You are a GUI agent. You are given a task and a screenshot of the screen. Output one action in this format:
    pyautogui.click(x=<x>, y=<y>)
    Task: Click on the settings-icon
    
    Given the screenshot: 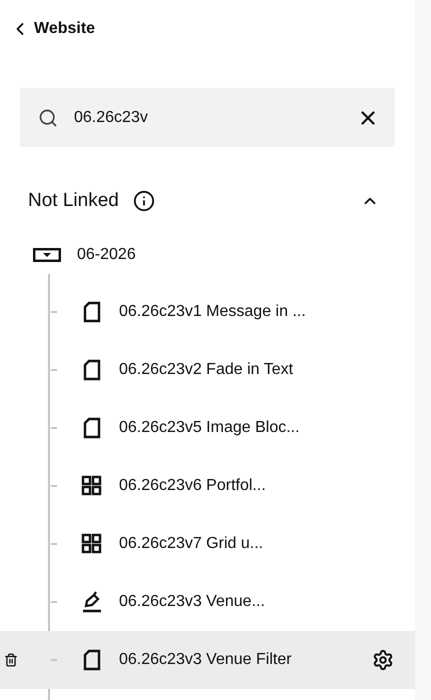 What is the action you would take?
    pyautogui.click(x=383, y=660)
    